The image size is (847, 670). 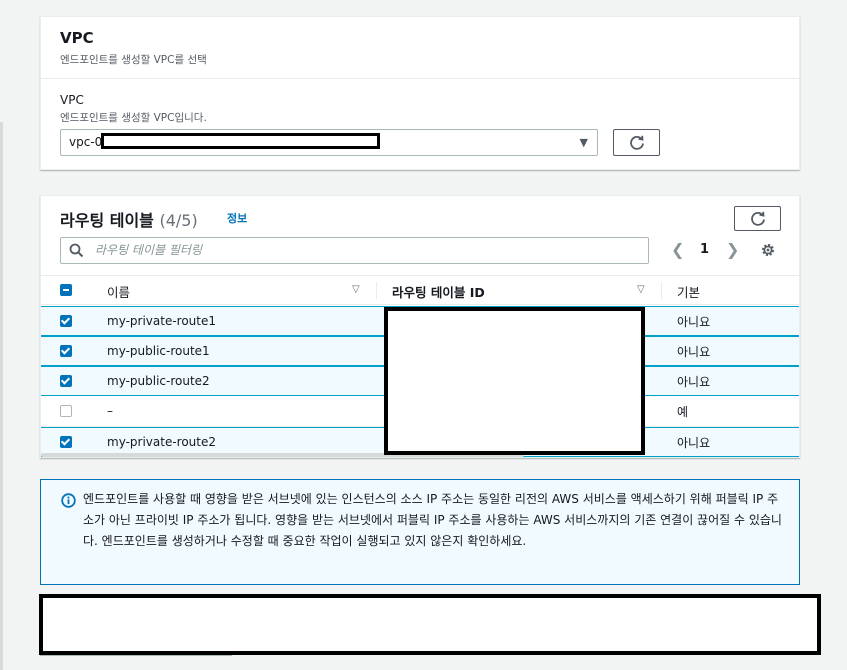 I want to click on current-page: 1, so click(x=704, y=249).